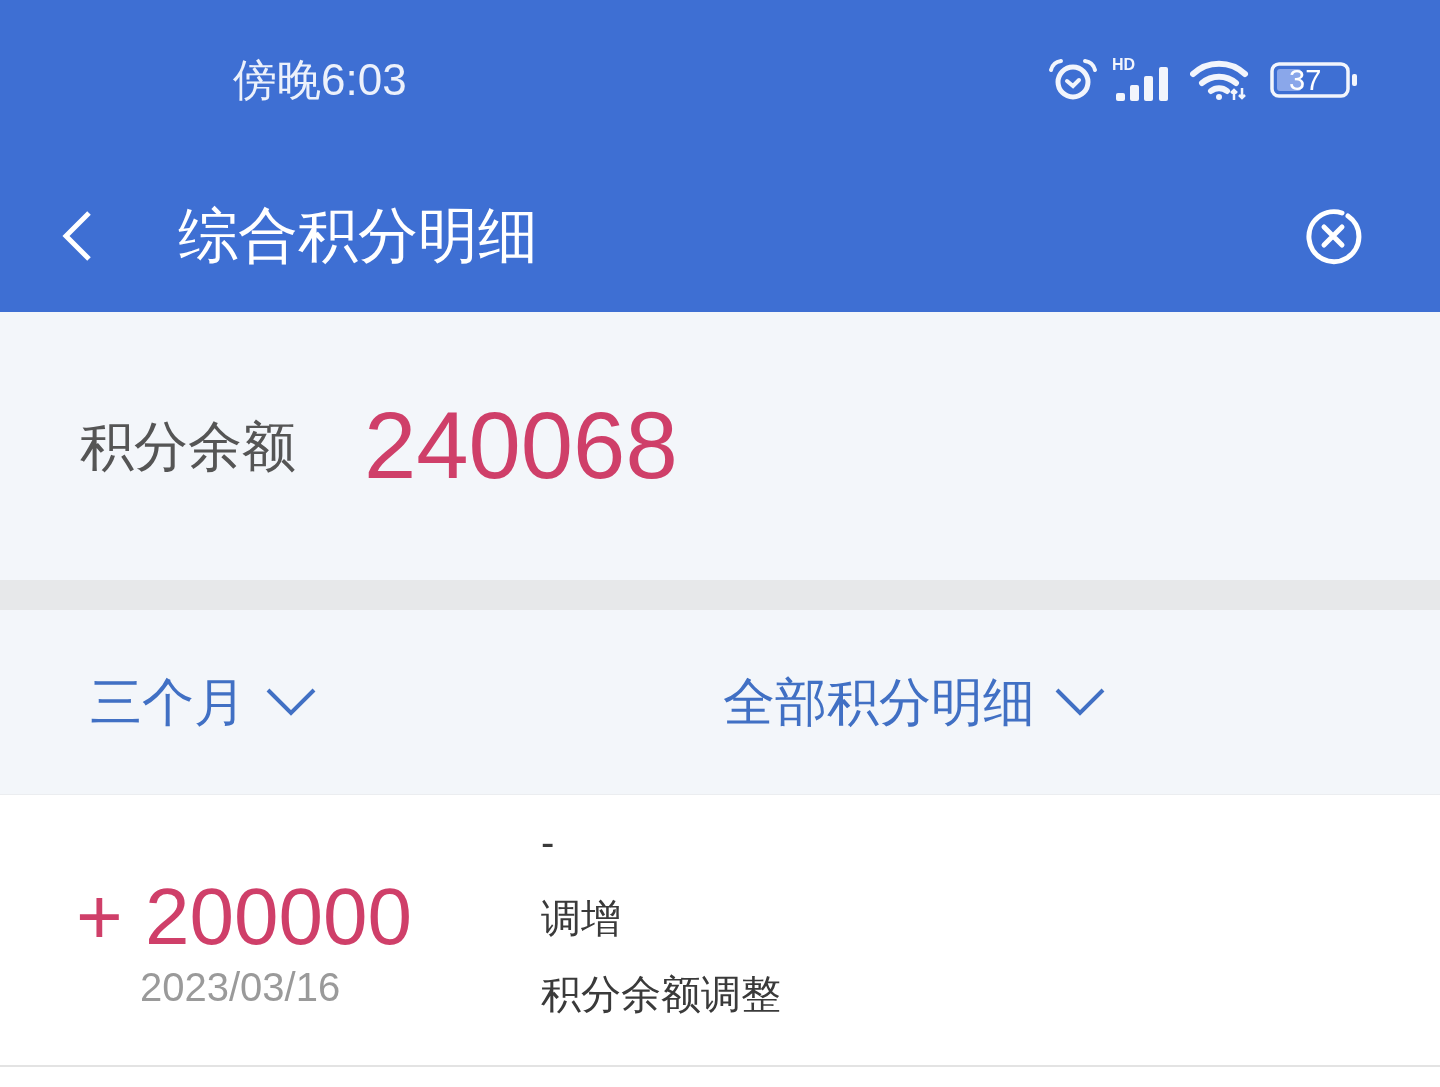  Describe the element at coordinates (240, 987) in the screenshot. I see `record-date: 2023/03/16` at that location.